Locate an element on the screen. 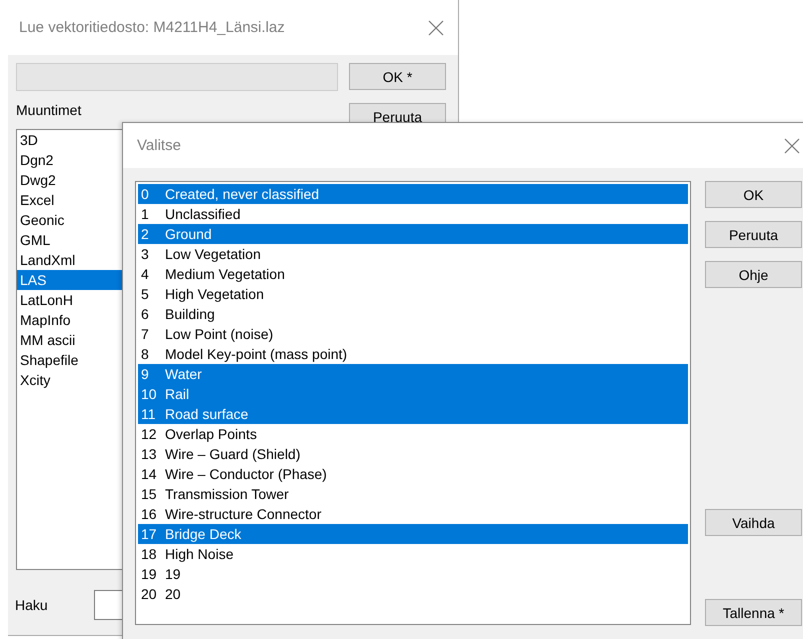  window-title: Valitse is located at coordinates (159, 145).